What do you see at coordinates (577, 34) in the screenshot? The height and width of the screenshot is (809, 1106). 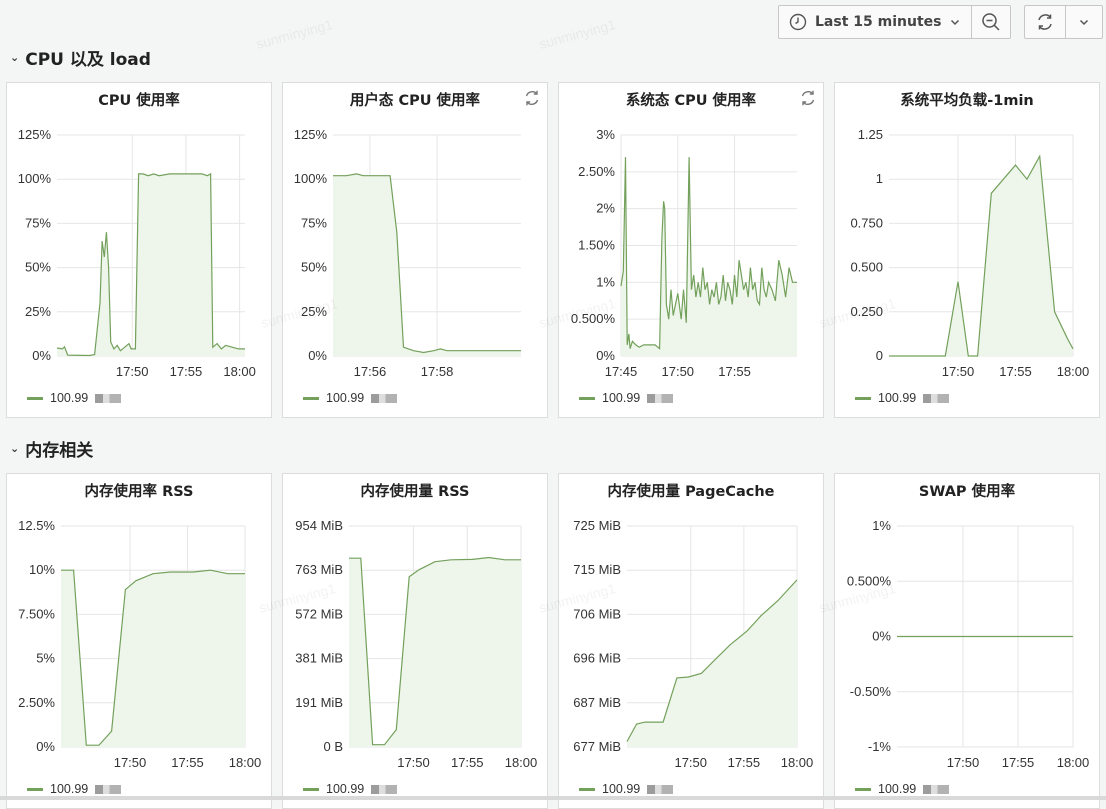 I see `watermark: sunminying1` at bounding box center [577, 34].